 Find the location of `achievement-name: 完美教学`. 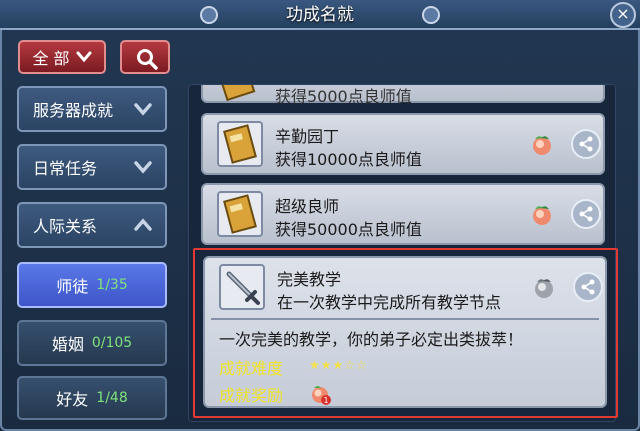

achievement-name: 完美教学 is located at coordinates (309, 279).